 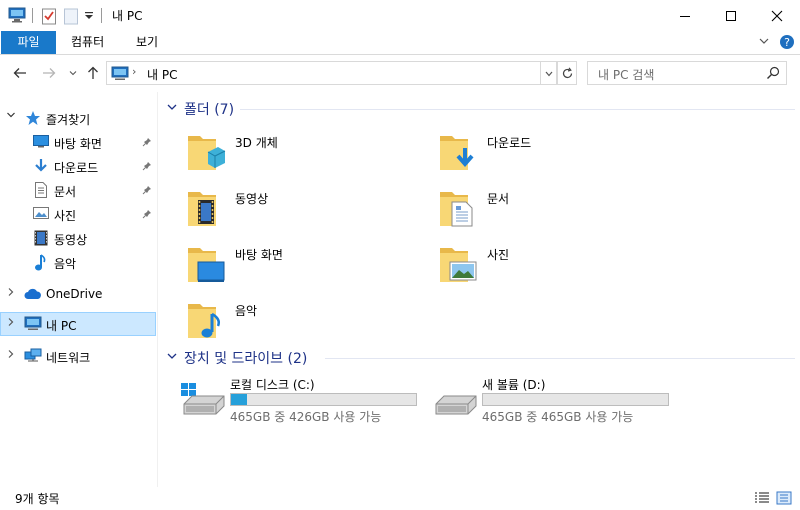 What do you see at coordinates (78, 142) in the screenshot?
I see `nav-item-desktop: 바탕 화면` at bounding box center [78, 142].